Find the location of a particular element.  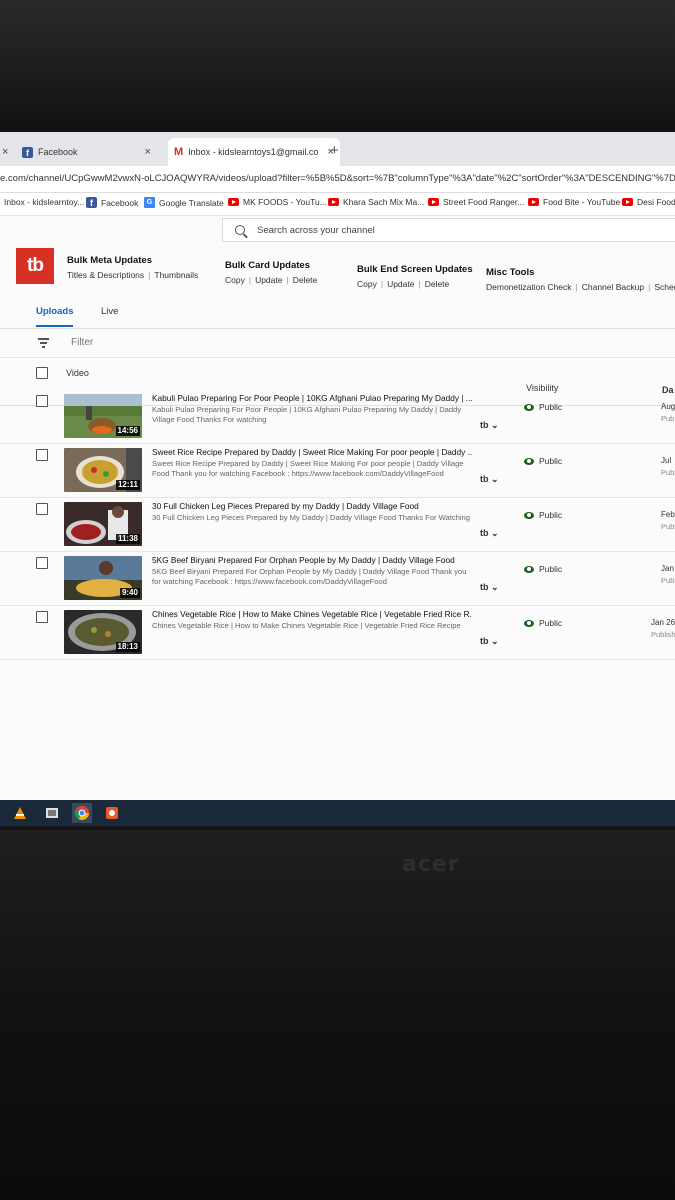

media-player-icon is located at coordinates (52, 813).